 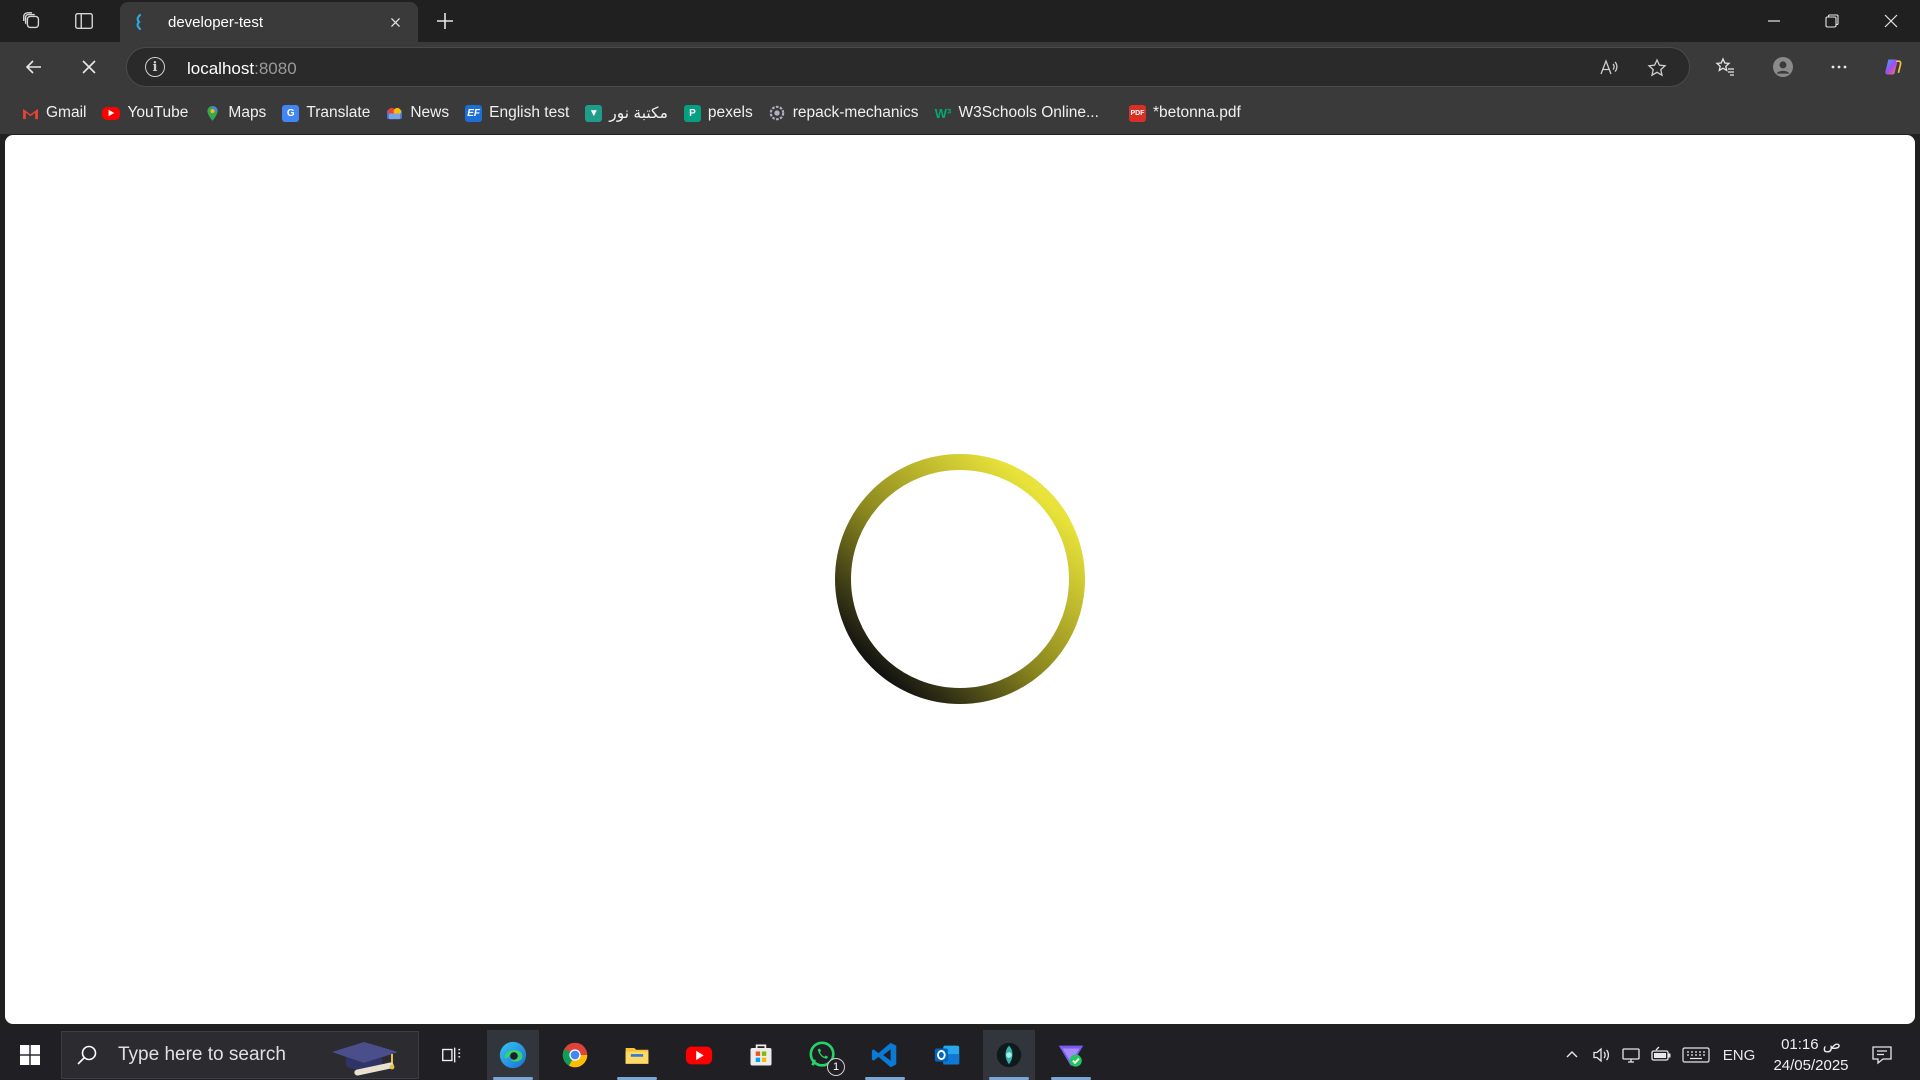 What do you see at coordinates (221, 68) in the screenshot?
I see `address-host: localhost` at bounding box center [221, 68].